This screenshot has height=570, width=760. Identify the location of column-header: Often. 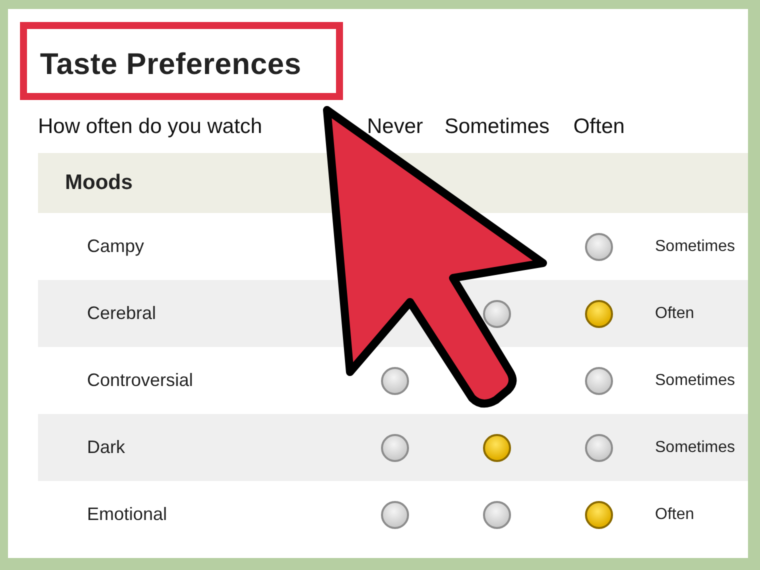
(599, 127).